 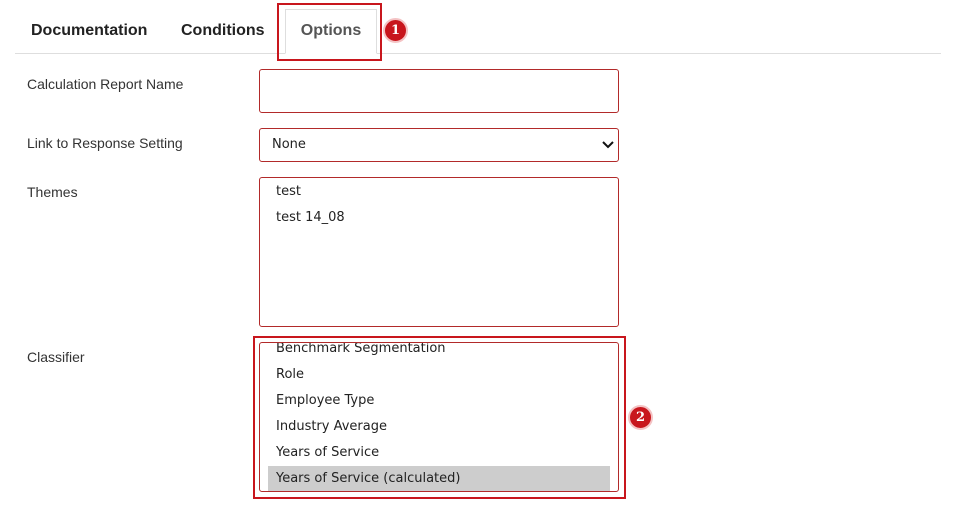 What do you see at coordinates (439, 375) in the screenshot?
I see `list-item: Role` at bounding box center [439, 375].